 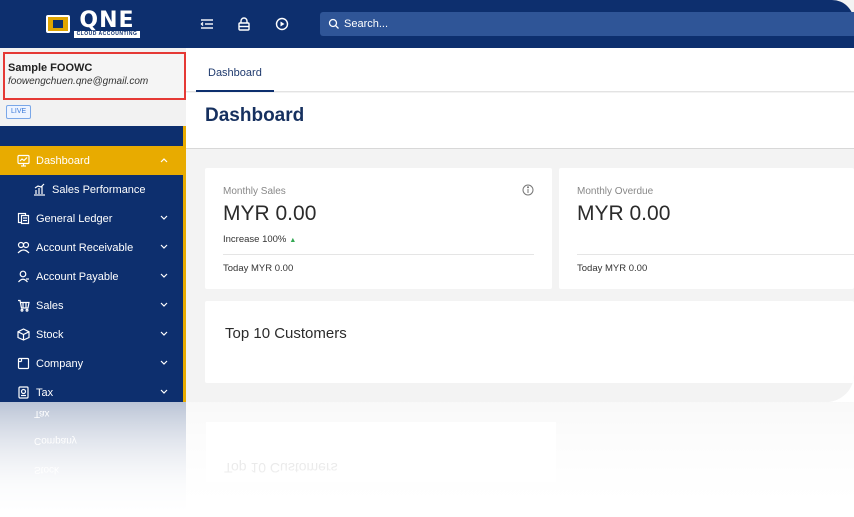 I want to click on live-badge: LIVE, so click(x=19, y=112).